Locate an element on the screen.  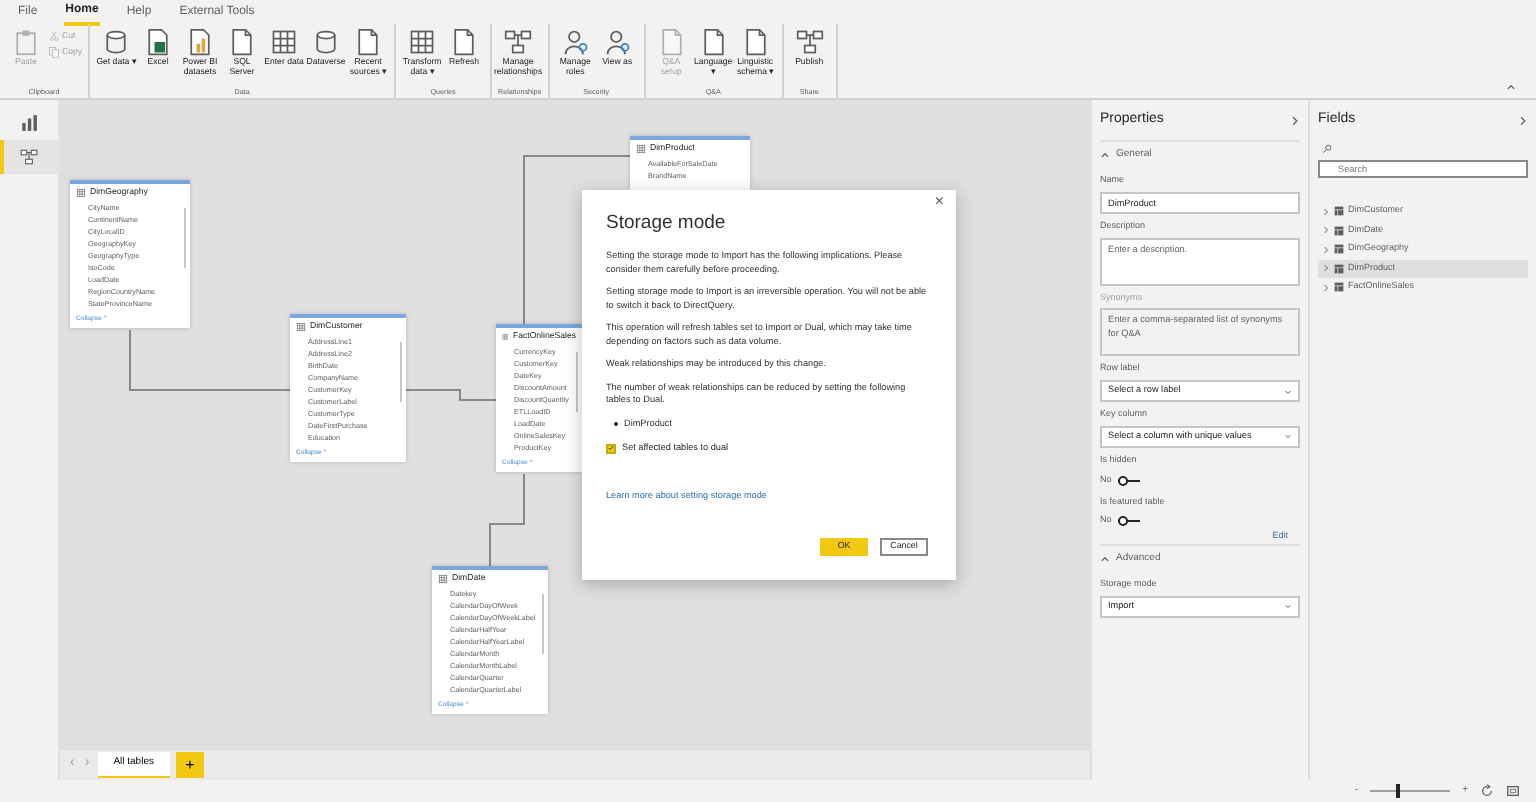
checkbox is located at coordinates (611, 448).